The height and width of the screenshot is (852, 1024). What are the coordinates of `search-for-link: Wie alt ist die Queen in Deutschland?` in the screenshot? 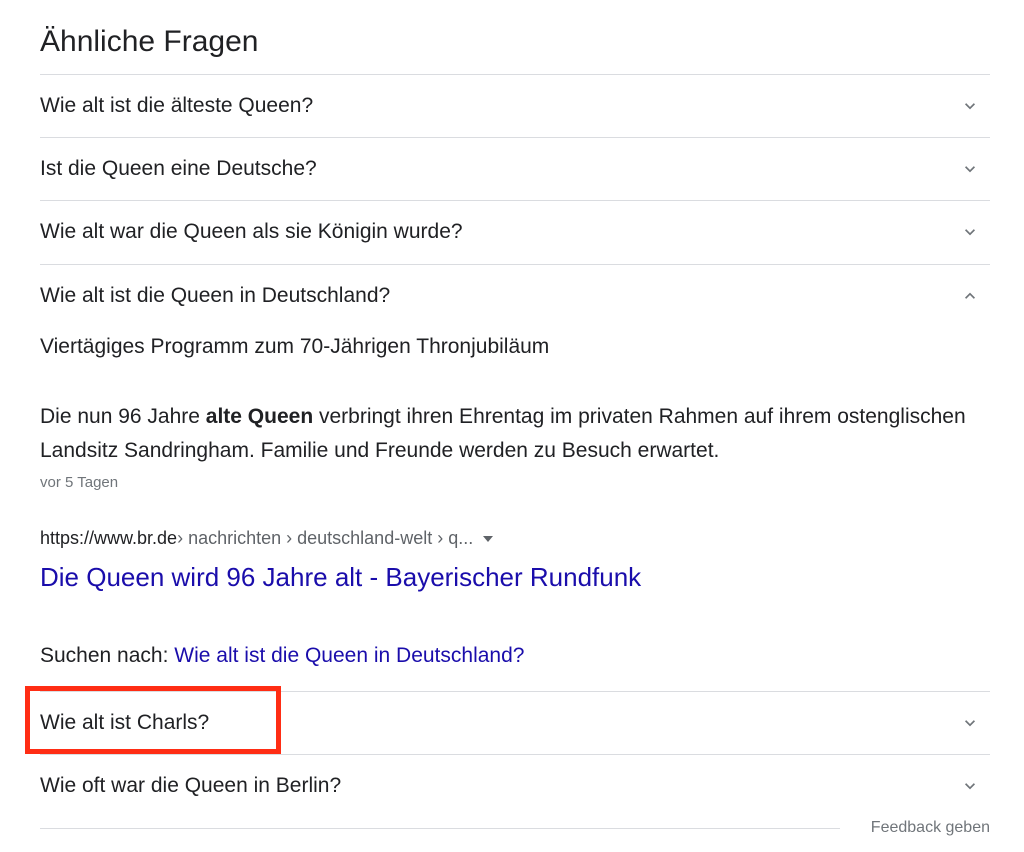 It's located at (349, 655).